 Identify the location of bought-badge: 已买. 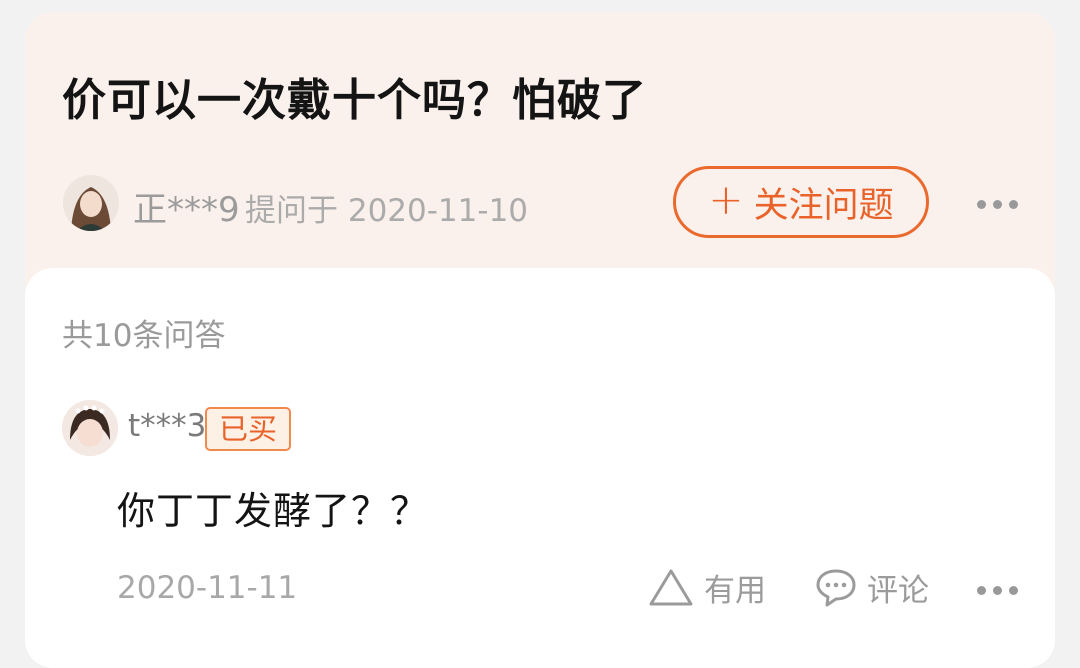
(248, 429).